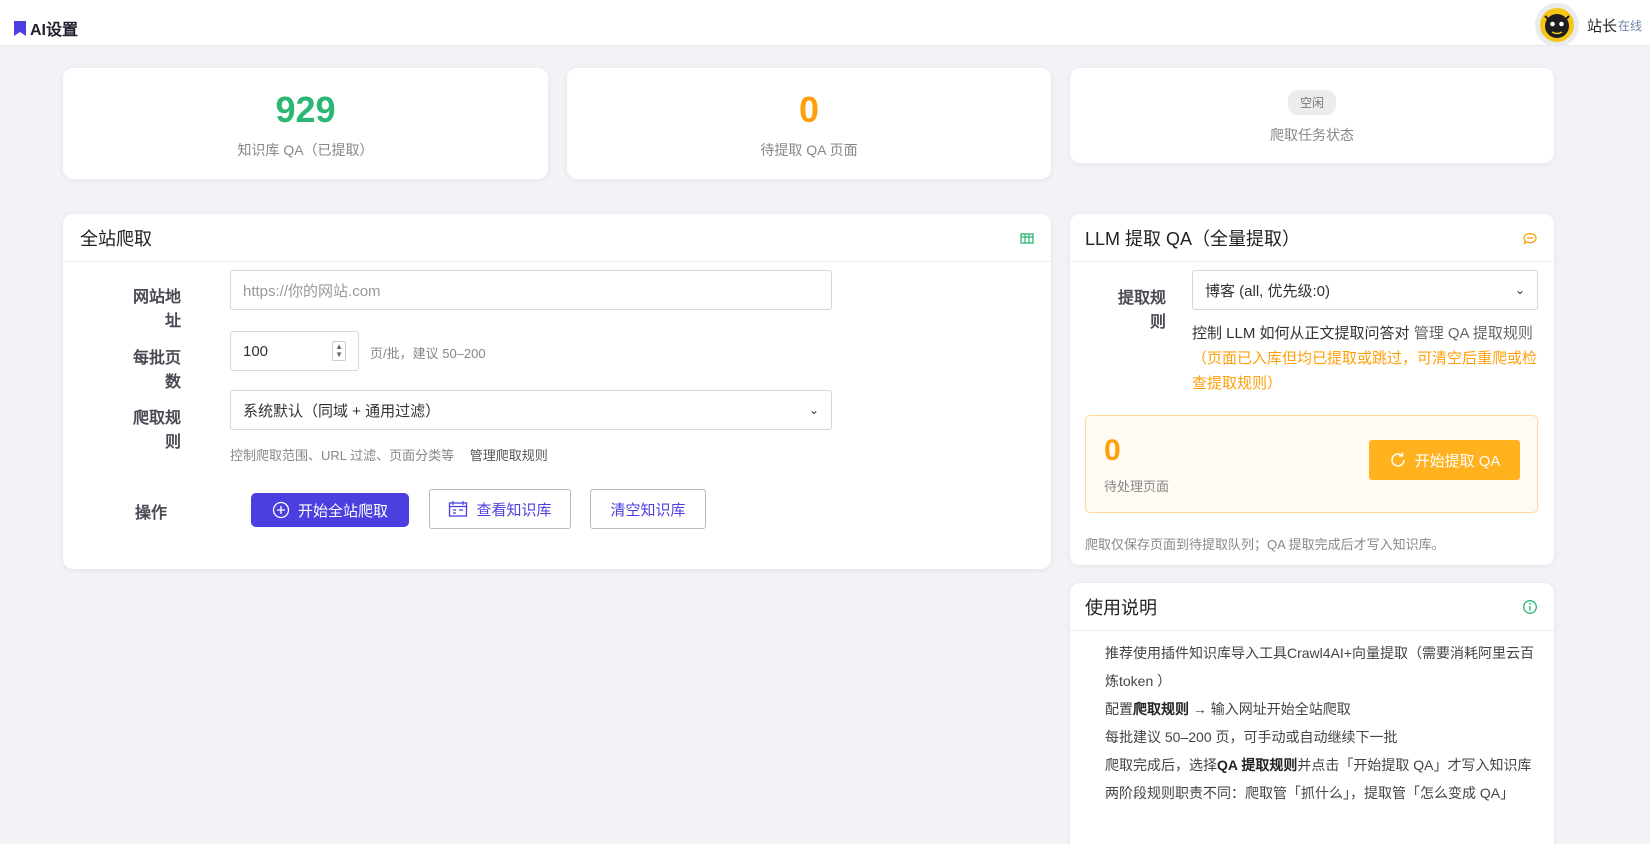 This screenshot has width=1650, height=844. Describe the element at coordinates (1365, 290) in the screenshot. I see `extract-rule-select: 博客 (all, 优先级:0) ⌄` at that location.